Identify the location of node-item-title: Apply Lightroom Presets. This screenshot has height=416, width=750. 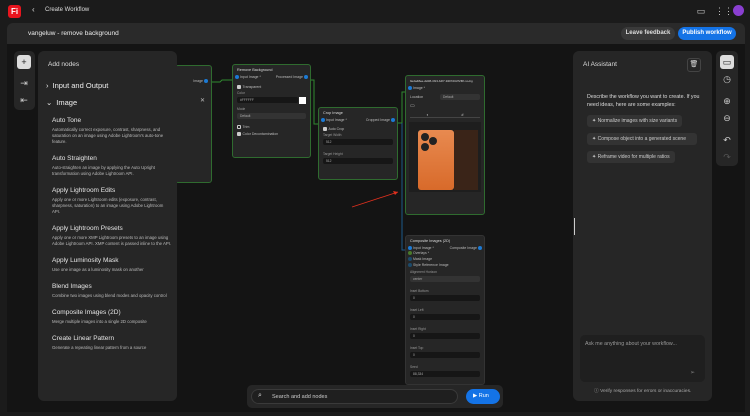
(87, 228).